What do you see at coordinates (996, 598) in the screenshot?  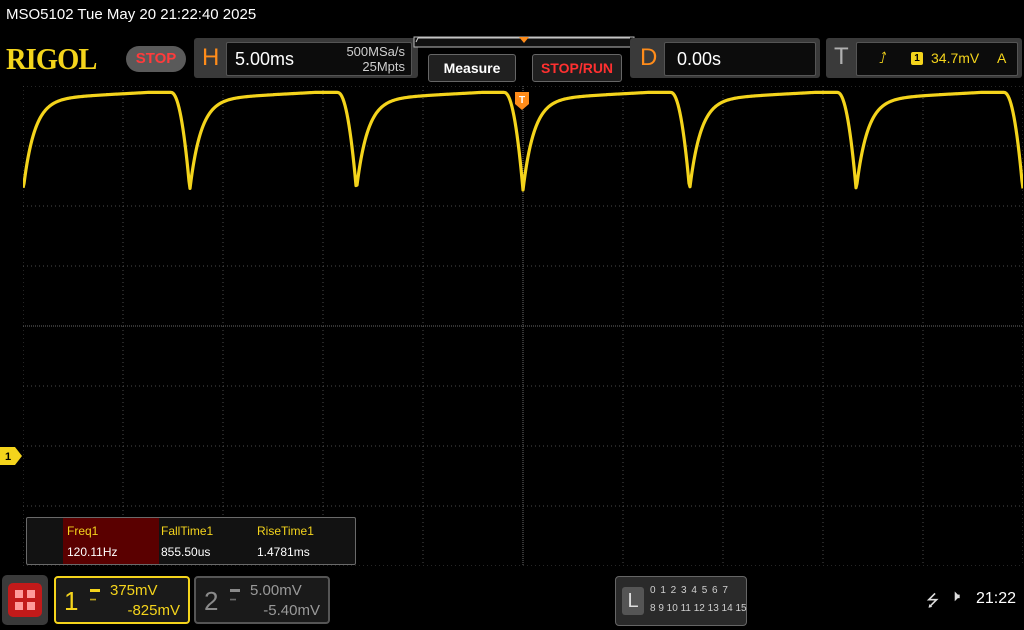 I see `clock: 21:22` at bounding box center [996, 598].